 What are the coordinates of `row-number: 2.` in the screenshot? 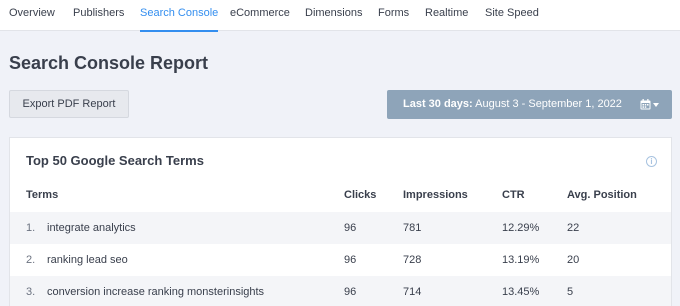 It's located at (31, 260).